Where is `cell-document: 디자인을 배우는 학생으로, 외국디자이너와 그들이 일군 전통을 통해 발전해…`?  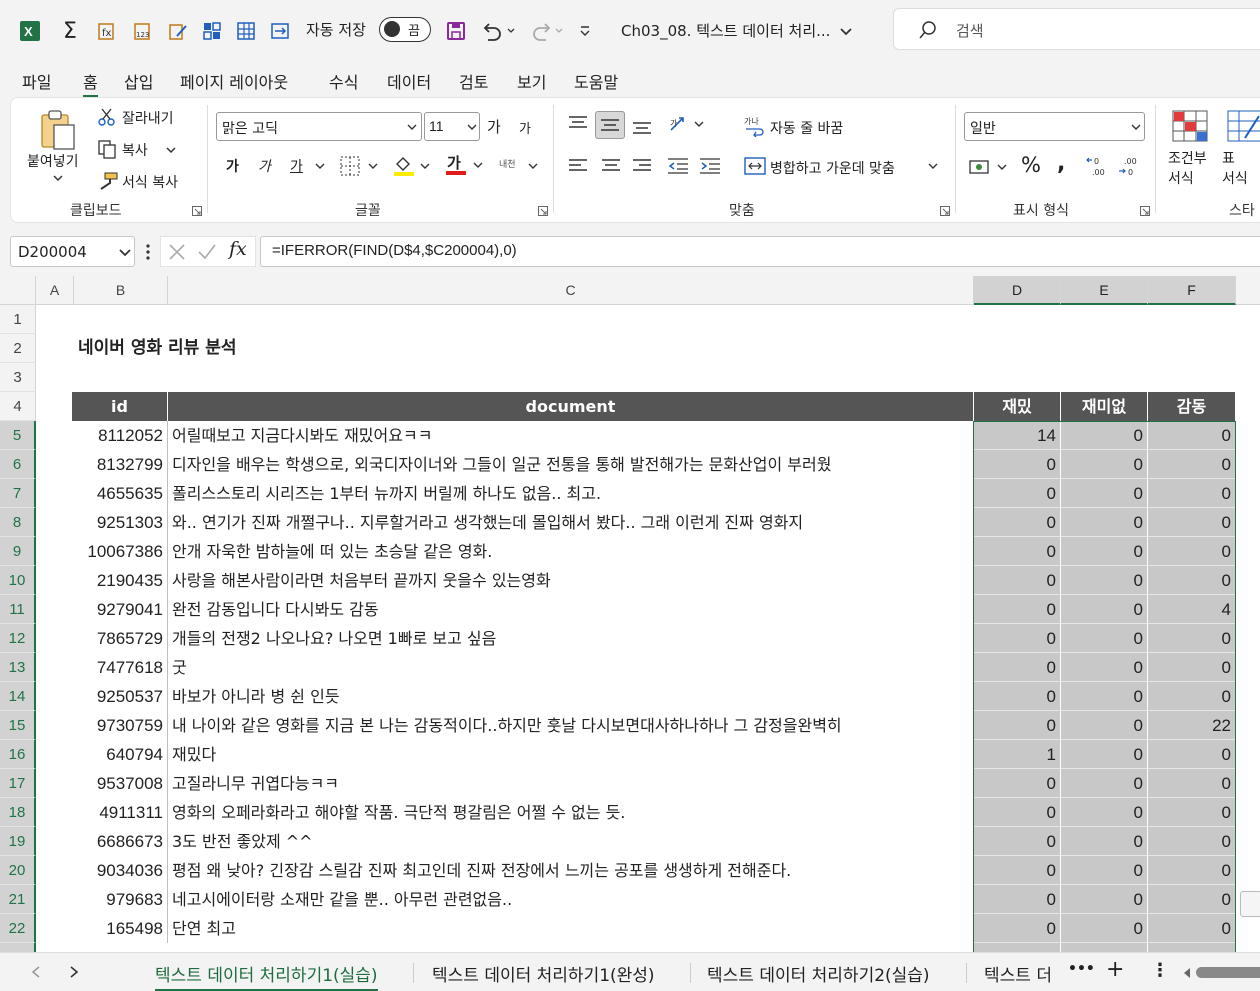 cell-document: 디자인을 배우는 학생으로, 외국디자이너와 그들이 일군 전통을 통해 발전해… is located at coordinates (571, 464).